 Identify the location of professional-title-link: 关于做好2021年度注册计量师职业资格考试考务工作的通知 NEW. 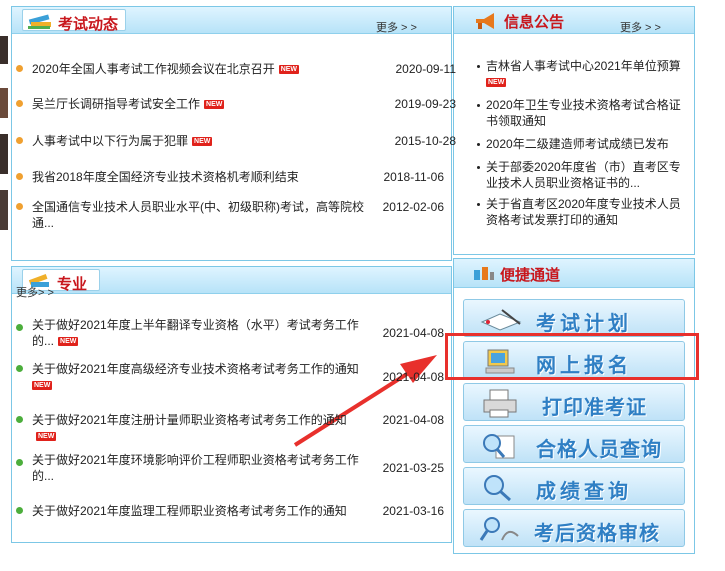
(201, 428).